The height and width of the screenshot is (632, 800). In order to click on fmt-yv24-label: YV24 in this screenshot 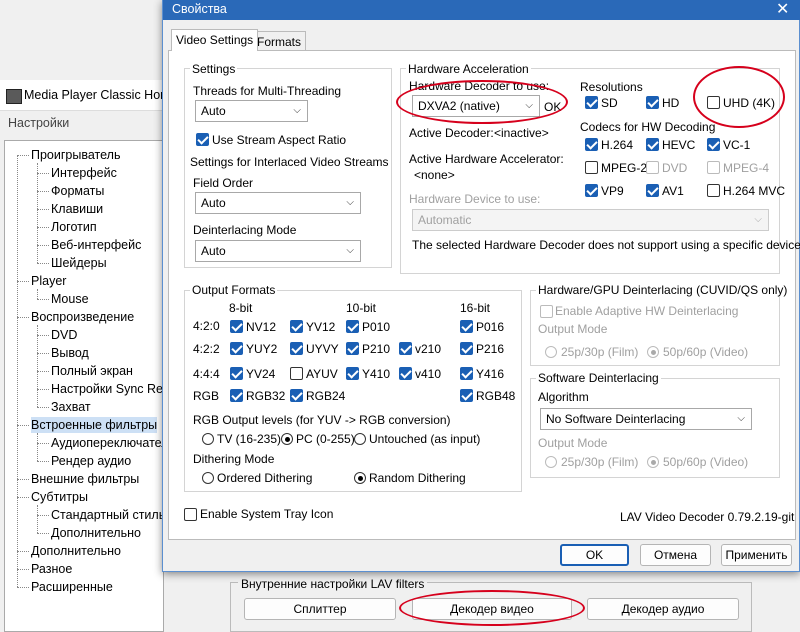, I will do `click(261, 374)`.